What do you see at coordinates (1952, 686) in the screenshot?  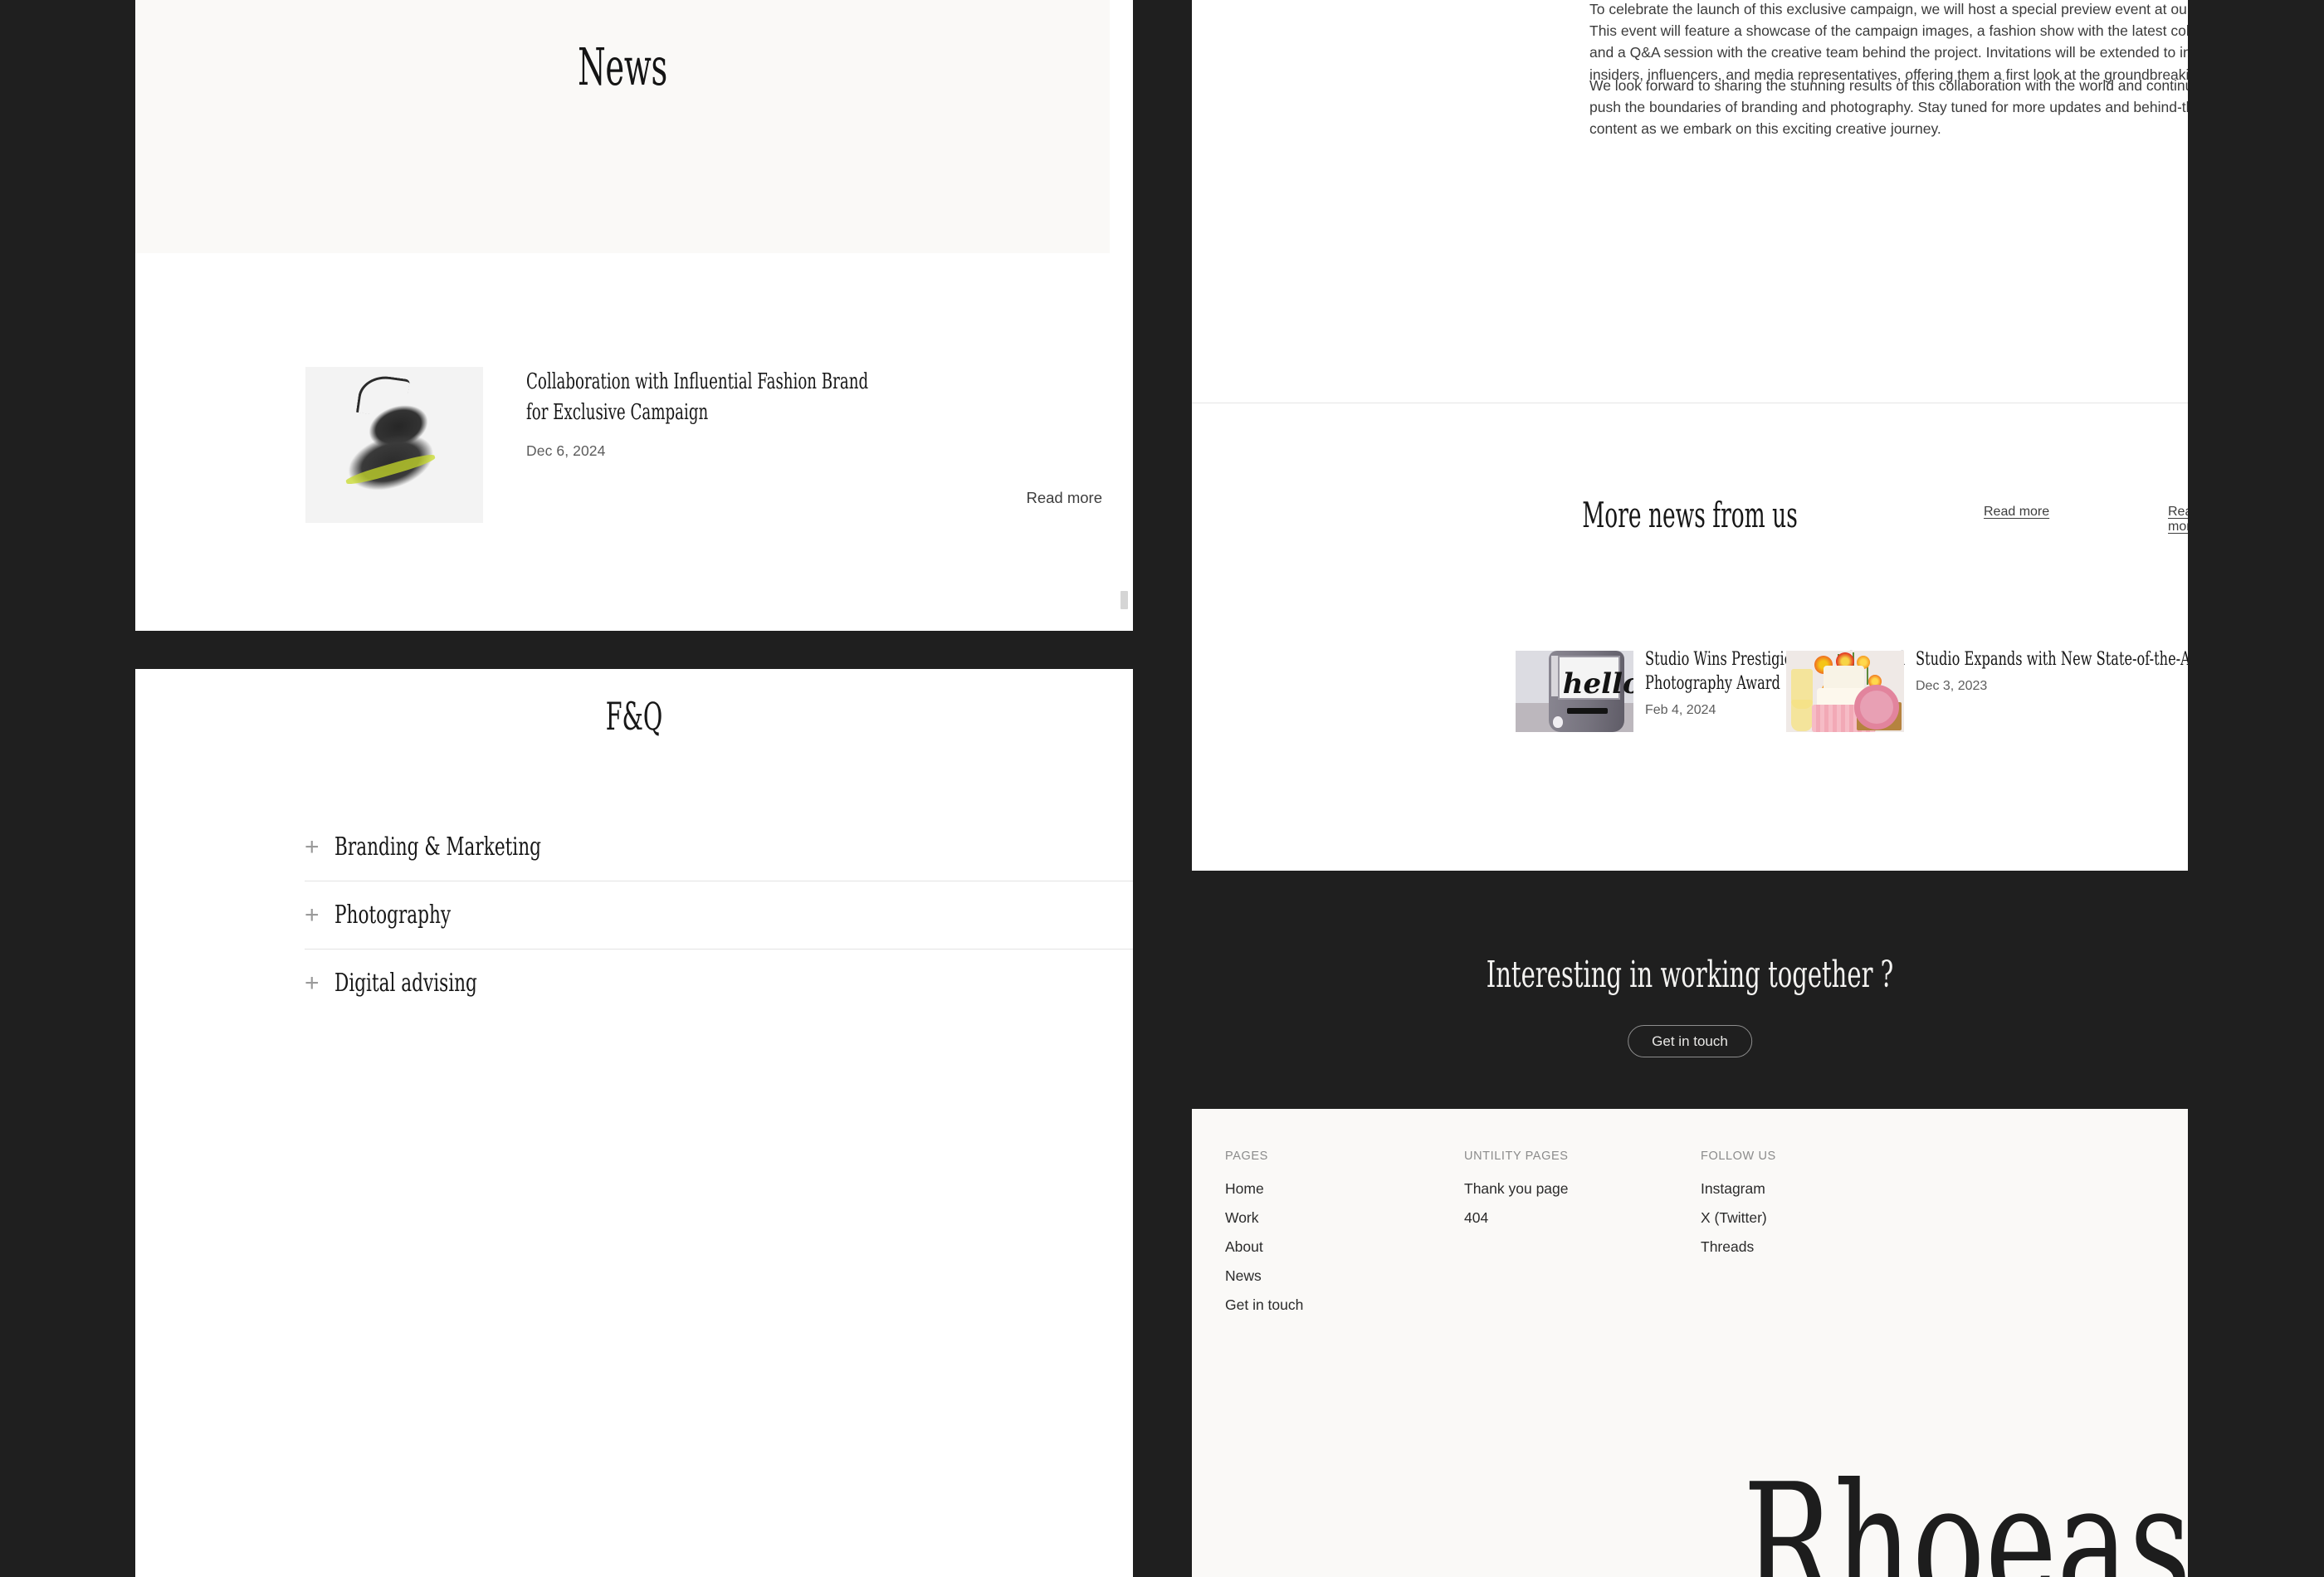 I see `more-news-card-date: Dec 3, 2023` at bounding box center [1952, 686].